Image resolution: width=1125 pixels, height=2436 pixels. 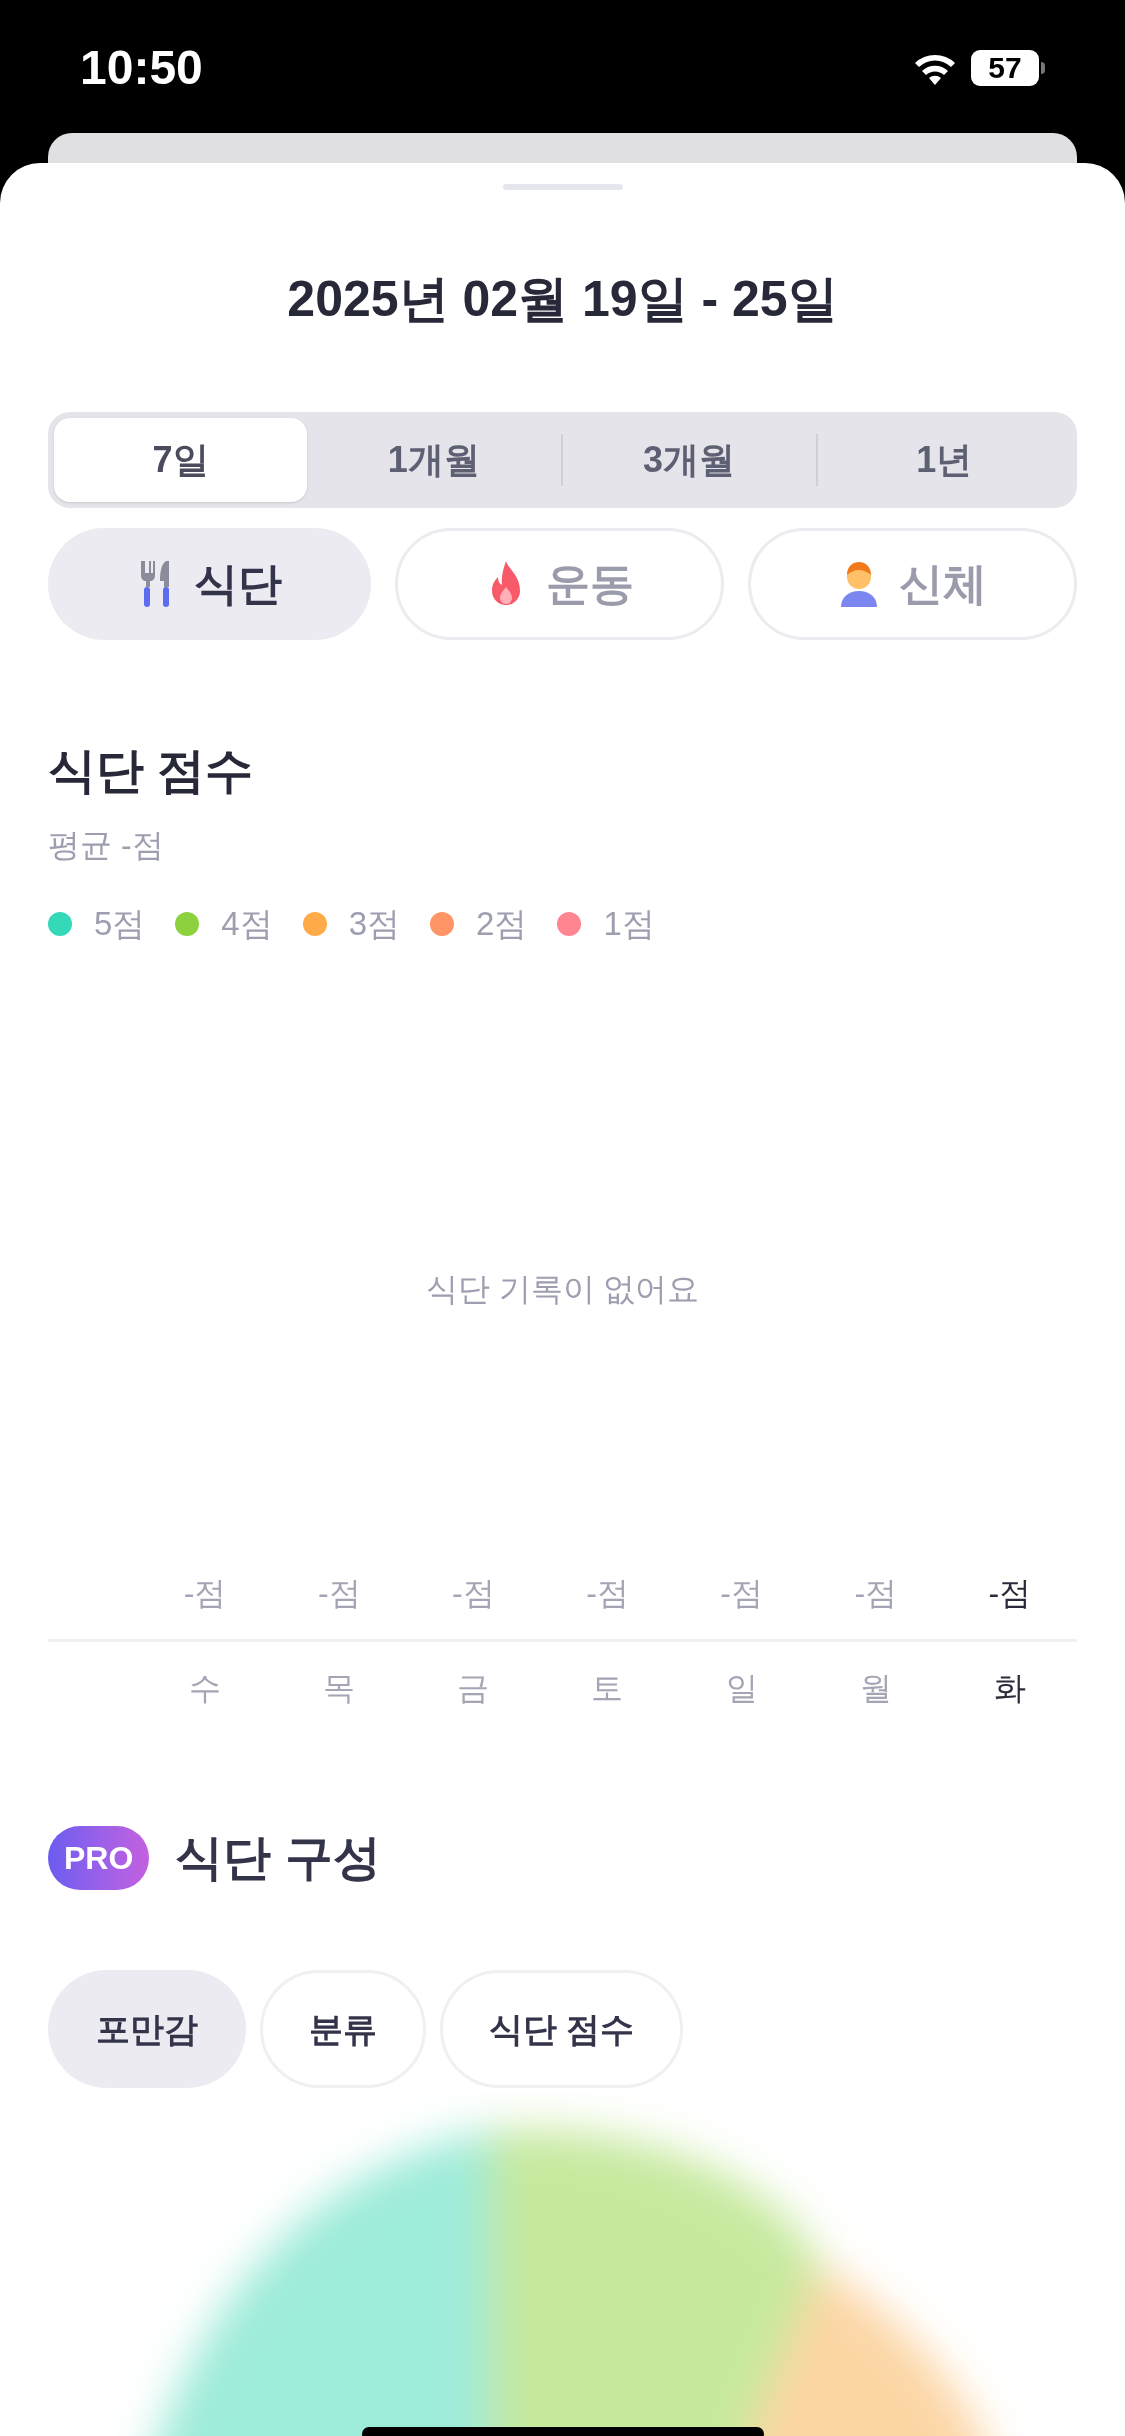 What do you see at coordinates (247, 923) in the screenshot?
I see `legend-label: 4점` at bounding box center [247, 923].